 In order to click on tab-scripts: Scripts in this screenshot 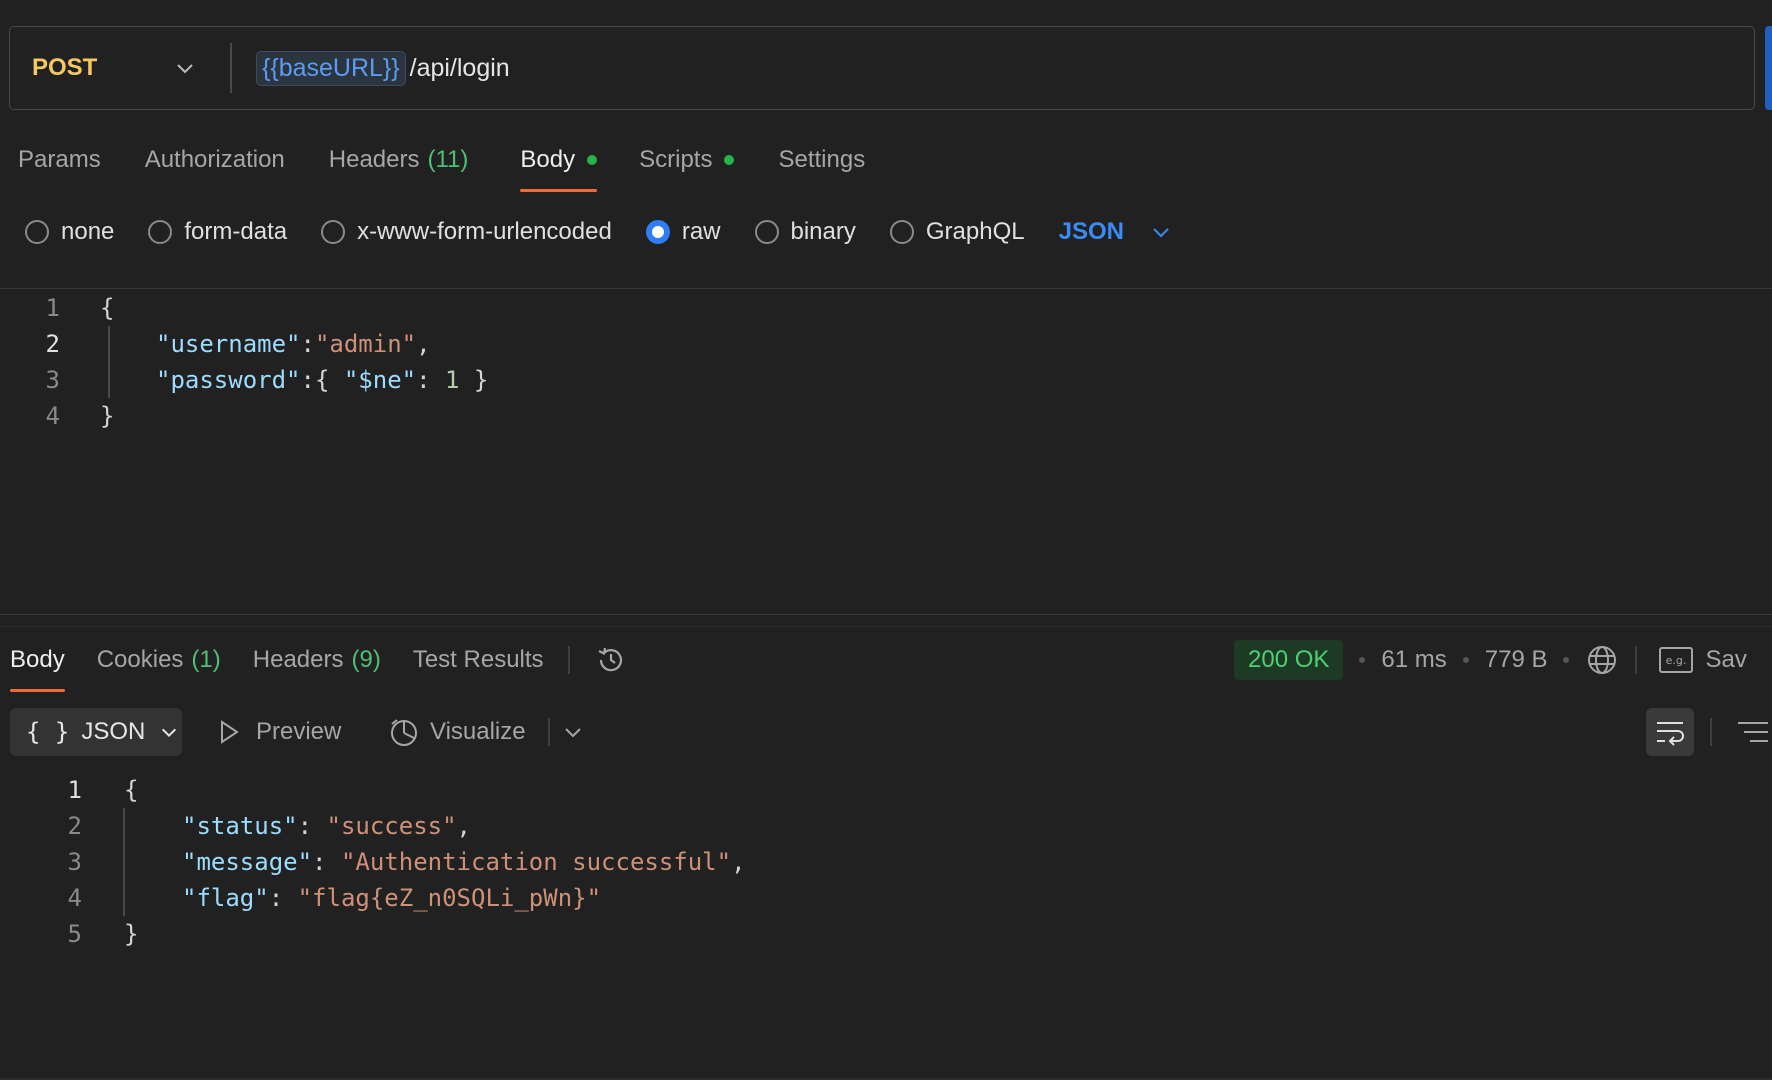, I will do `click(687, 160)`.